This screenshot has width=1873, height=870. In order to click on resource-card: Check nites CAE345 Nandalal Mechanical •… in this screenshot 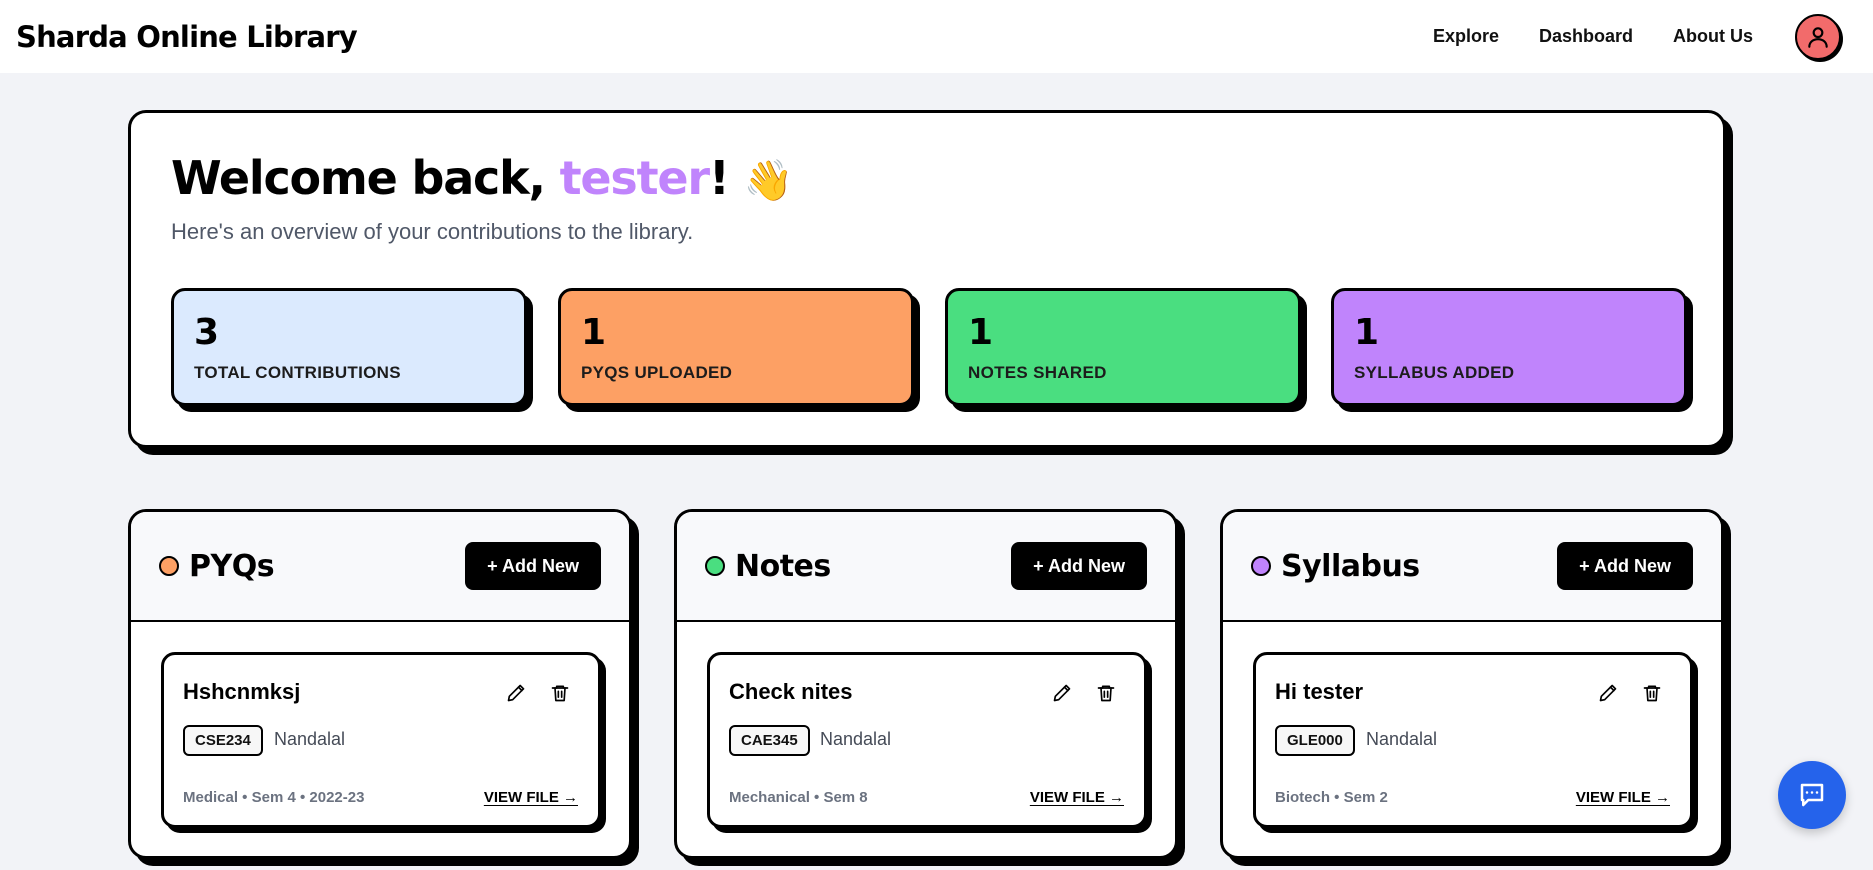, I will do `click(927, 740)`.